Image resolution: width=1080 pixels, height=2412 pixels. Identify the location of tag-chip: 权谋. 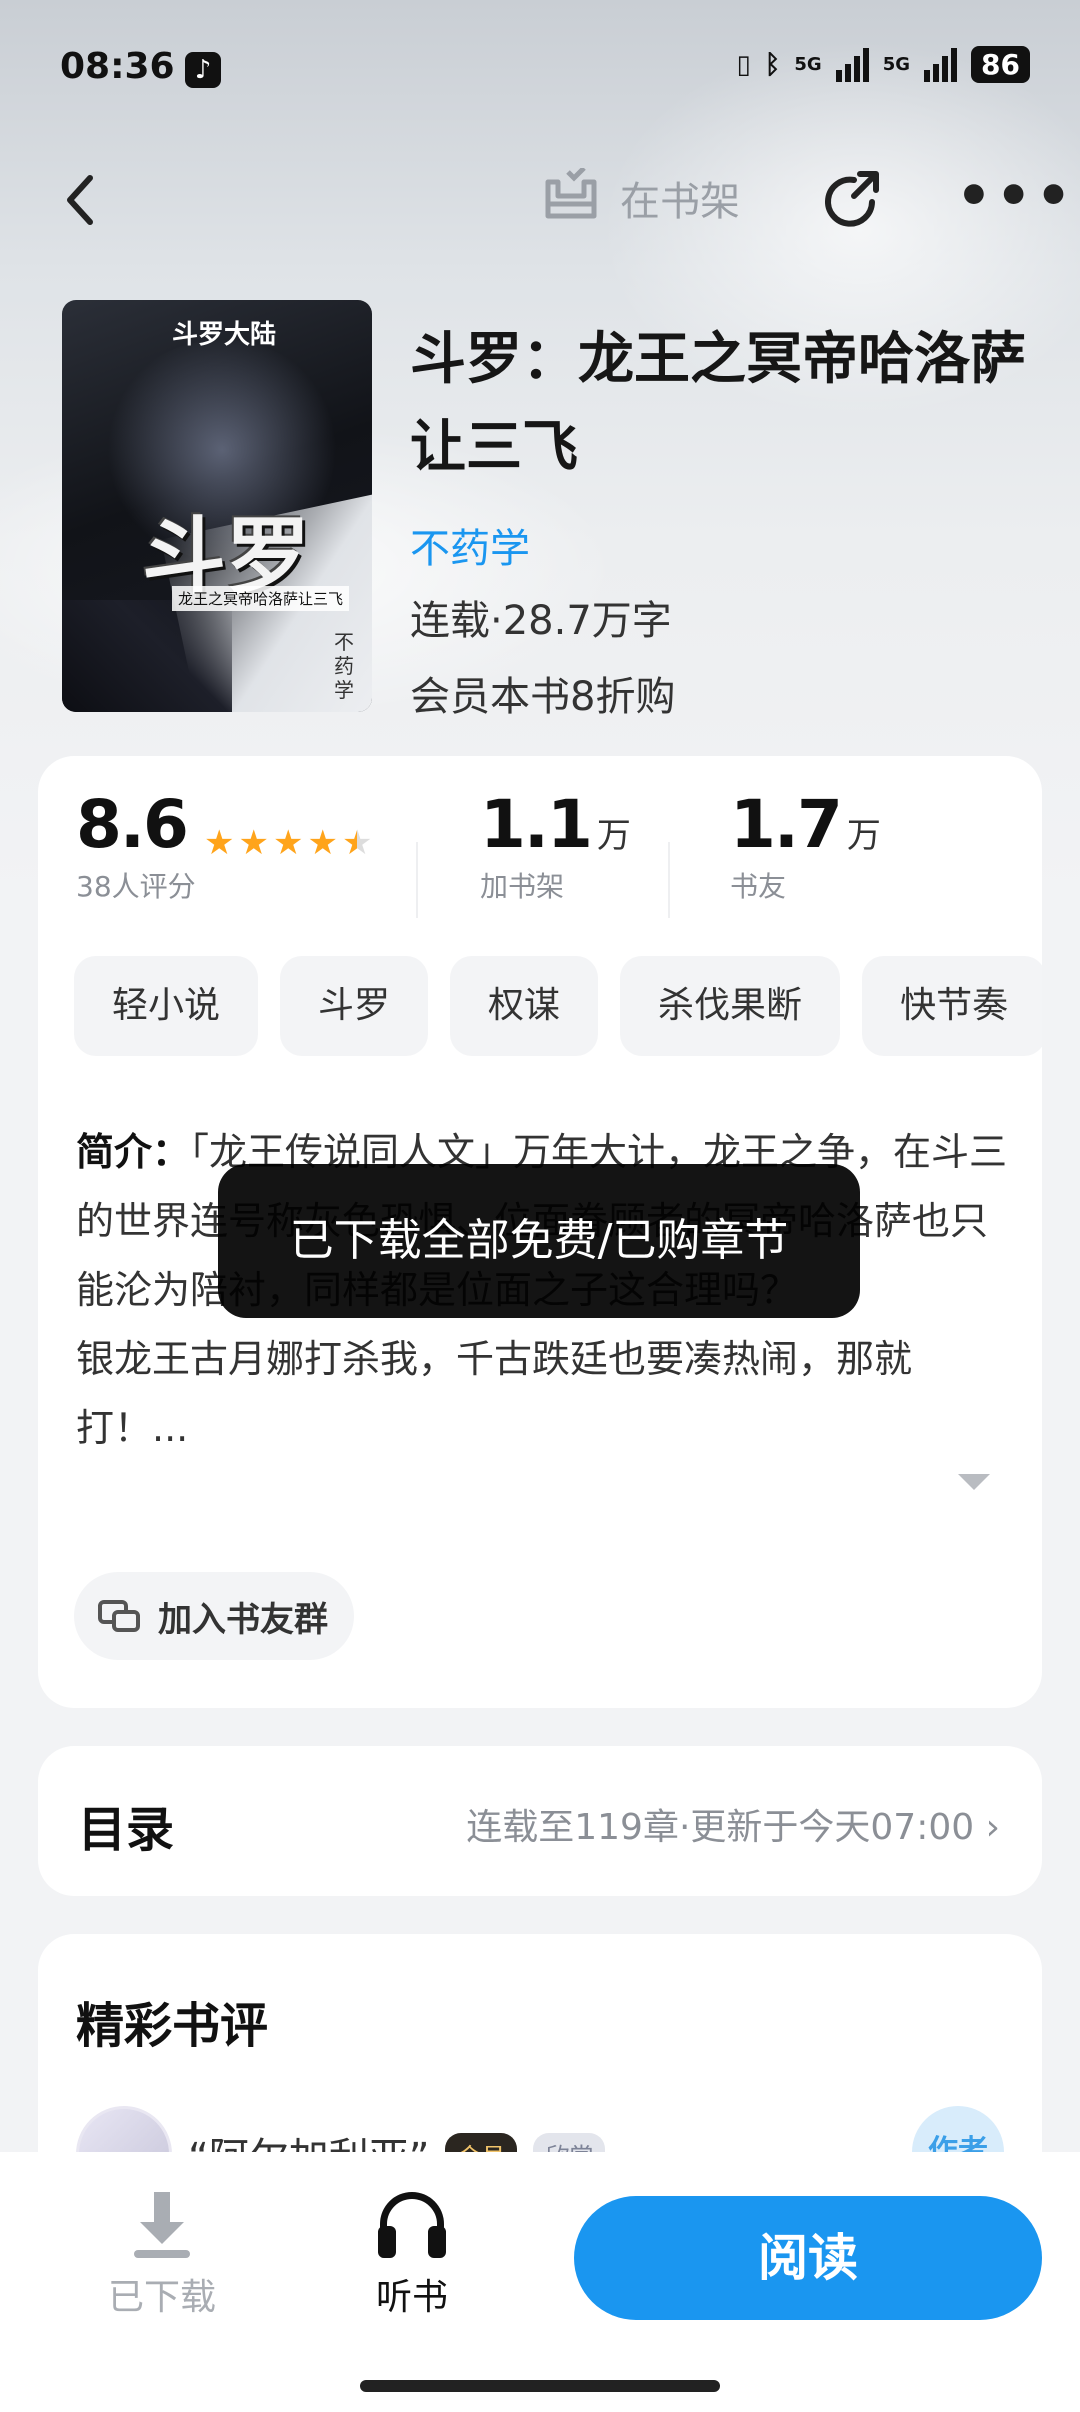
(524, 1006).